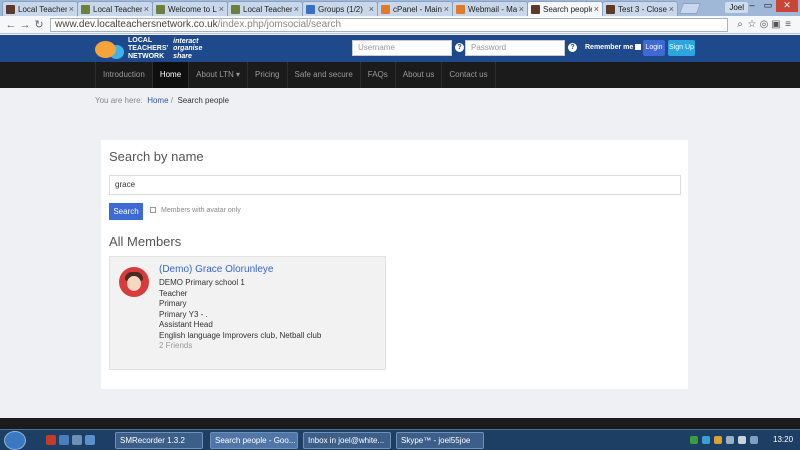  What do you see at coordinates (195, 210) in the screenshot?
I see `avatar-only-option: Members with avatar only` at bounding box center [195, 210].